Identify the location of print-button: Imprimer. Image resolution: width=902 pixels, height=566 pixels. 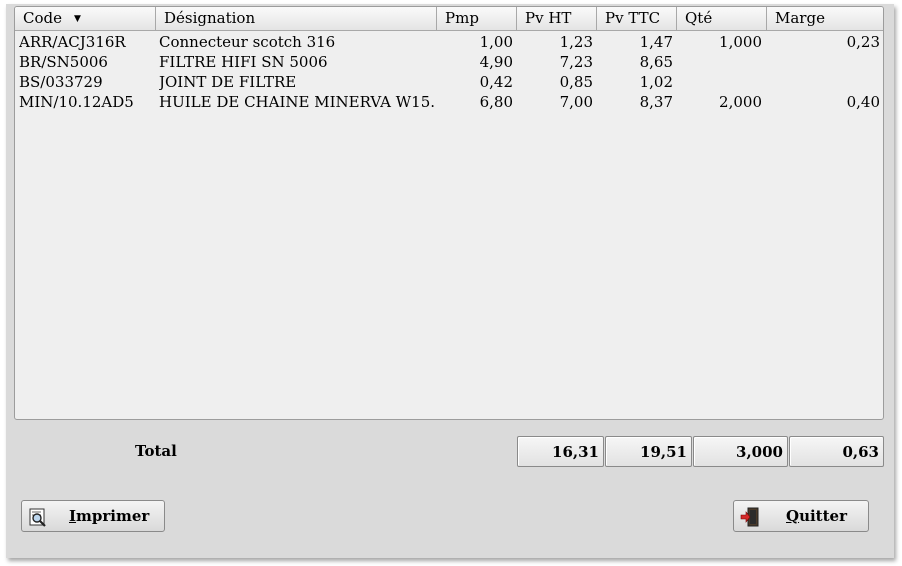
(93, 516).